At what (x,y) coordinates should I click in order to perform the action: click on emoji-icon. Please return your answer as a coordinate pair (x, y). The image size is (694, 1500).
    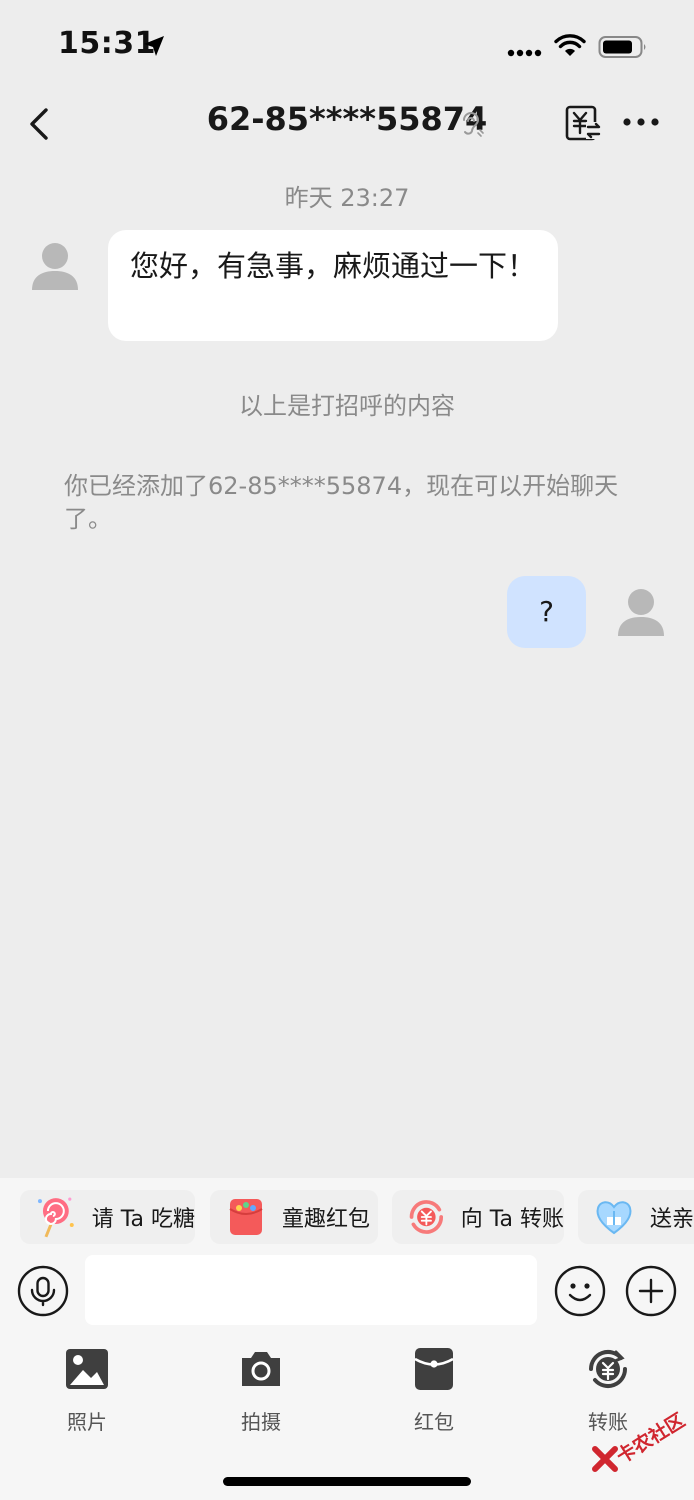
    Looking at the image, I should click on (580, 1291).